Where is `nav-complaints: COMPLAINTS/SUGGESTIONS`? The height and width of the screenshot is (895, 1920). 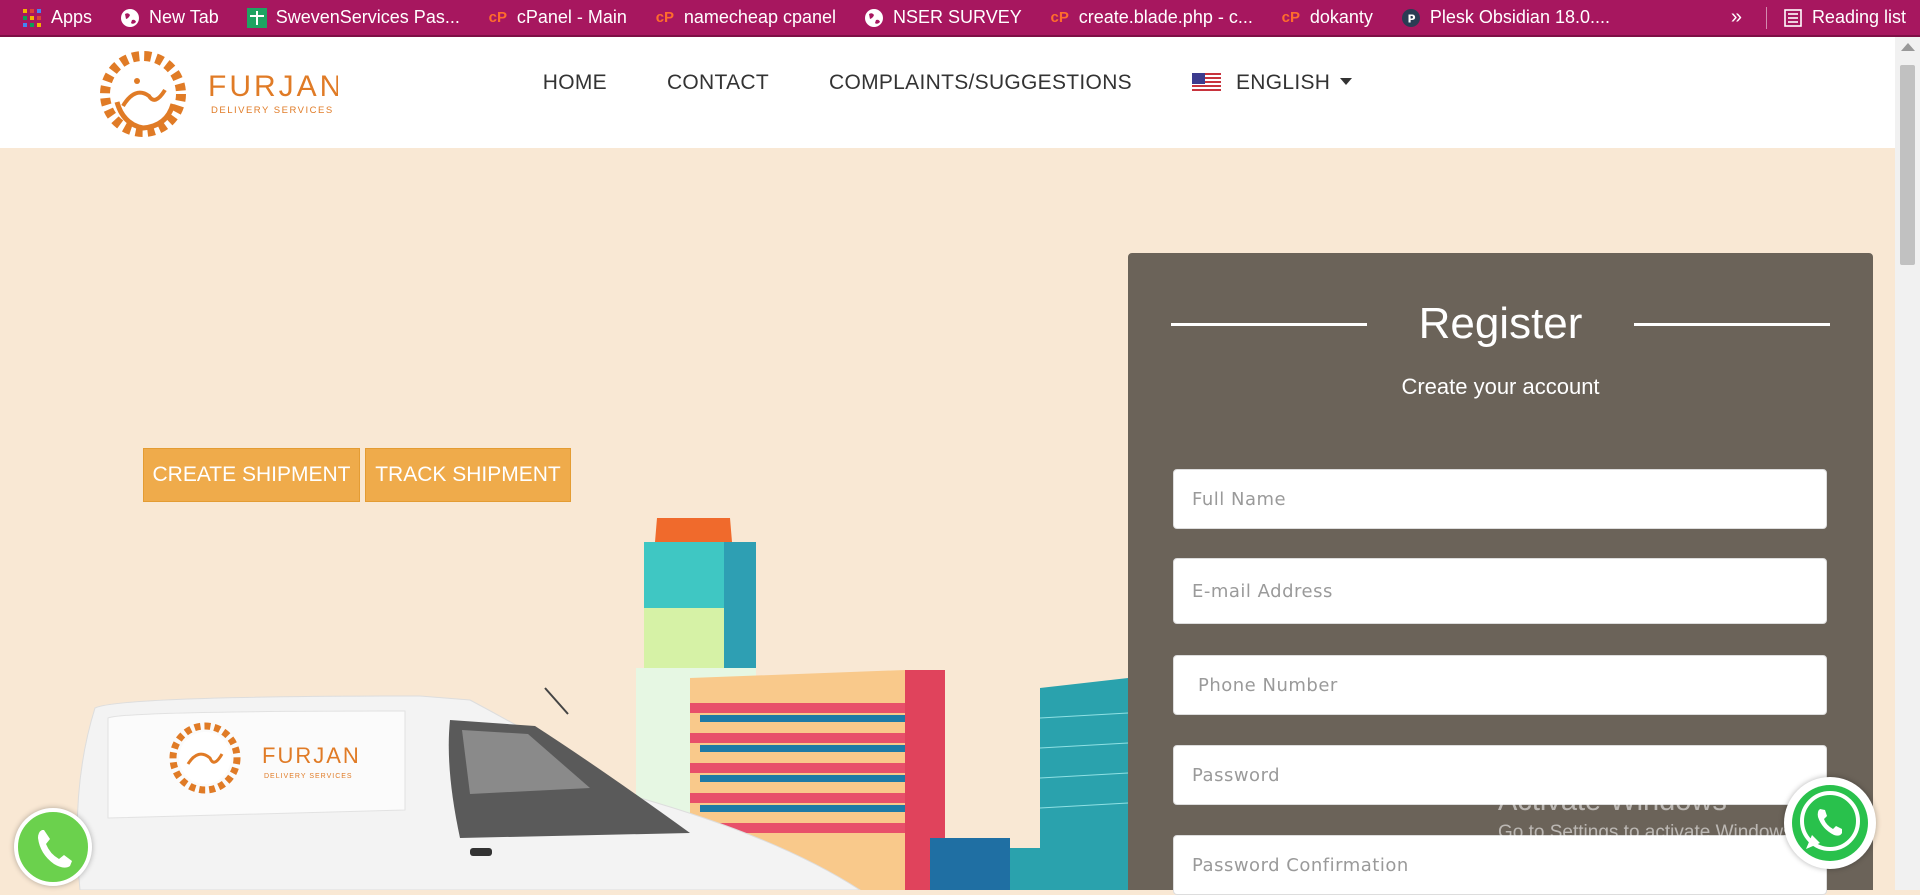
nav-complaints: COMPLAINTS/SUGGESTIONS is located at coordinates (980, 83).